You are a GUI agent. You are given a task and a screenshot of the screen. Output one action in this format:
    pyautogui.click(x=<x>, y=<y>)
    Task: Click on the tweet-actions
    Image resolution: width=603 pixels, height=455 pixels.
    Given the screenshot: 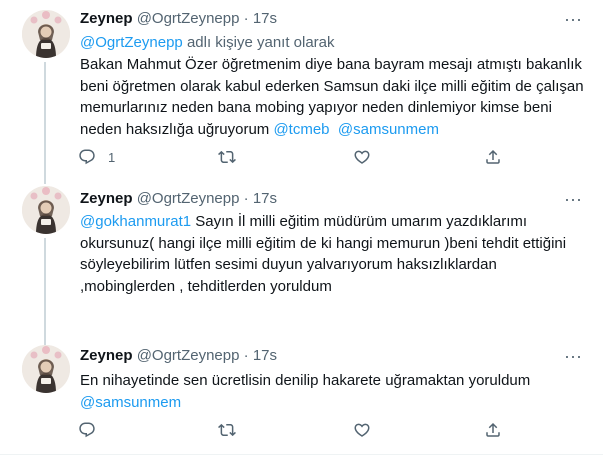 What is the action you would take?
    pyautogui.click(x=293, y=430)
    